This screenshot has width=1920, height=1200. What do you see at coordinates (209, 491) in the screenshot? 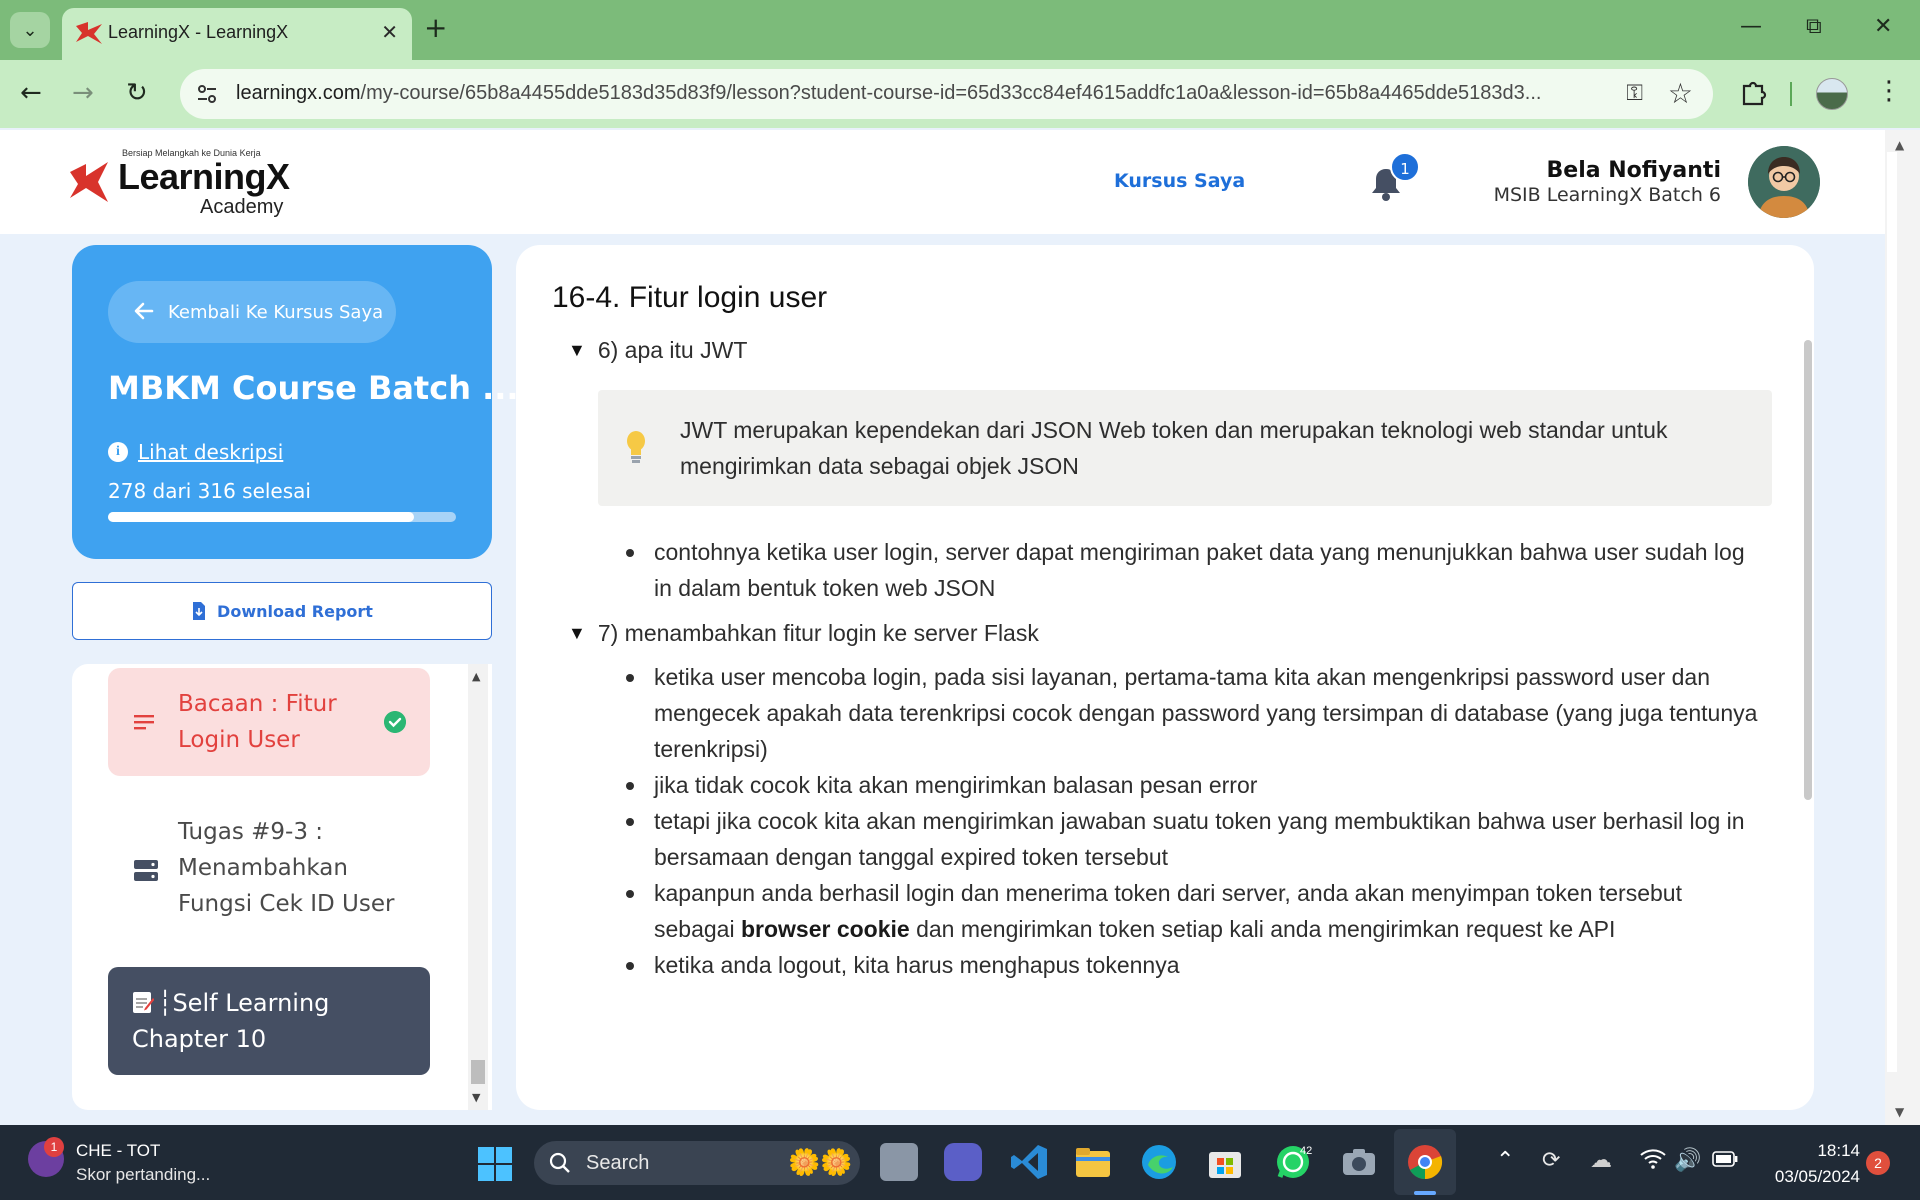
I see `progress-text: 278 dari 316 selesai` at bounding box center [209, 491].